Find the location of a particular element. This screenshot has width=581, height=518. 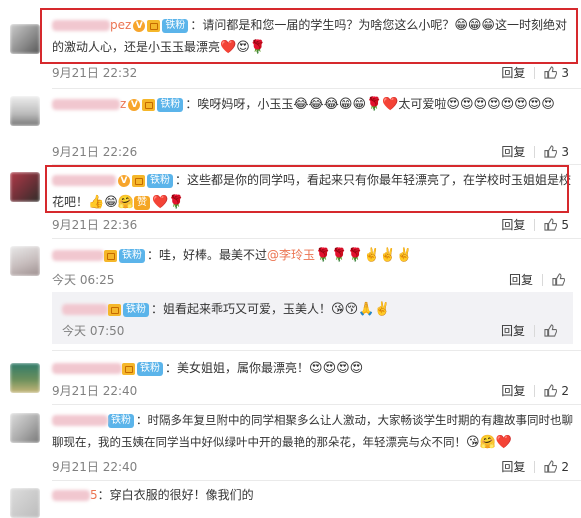

comment-time: 9月21日 22:26 is located at coordinates (95, 152).